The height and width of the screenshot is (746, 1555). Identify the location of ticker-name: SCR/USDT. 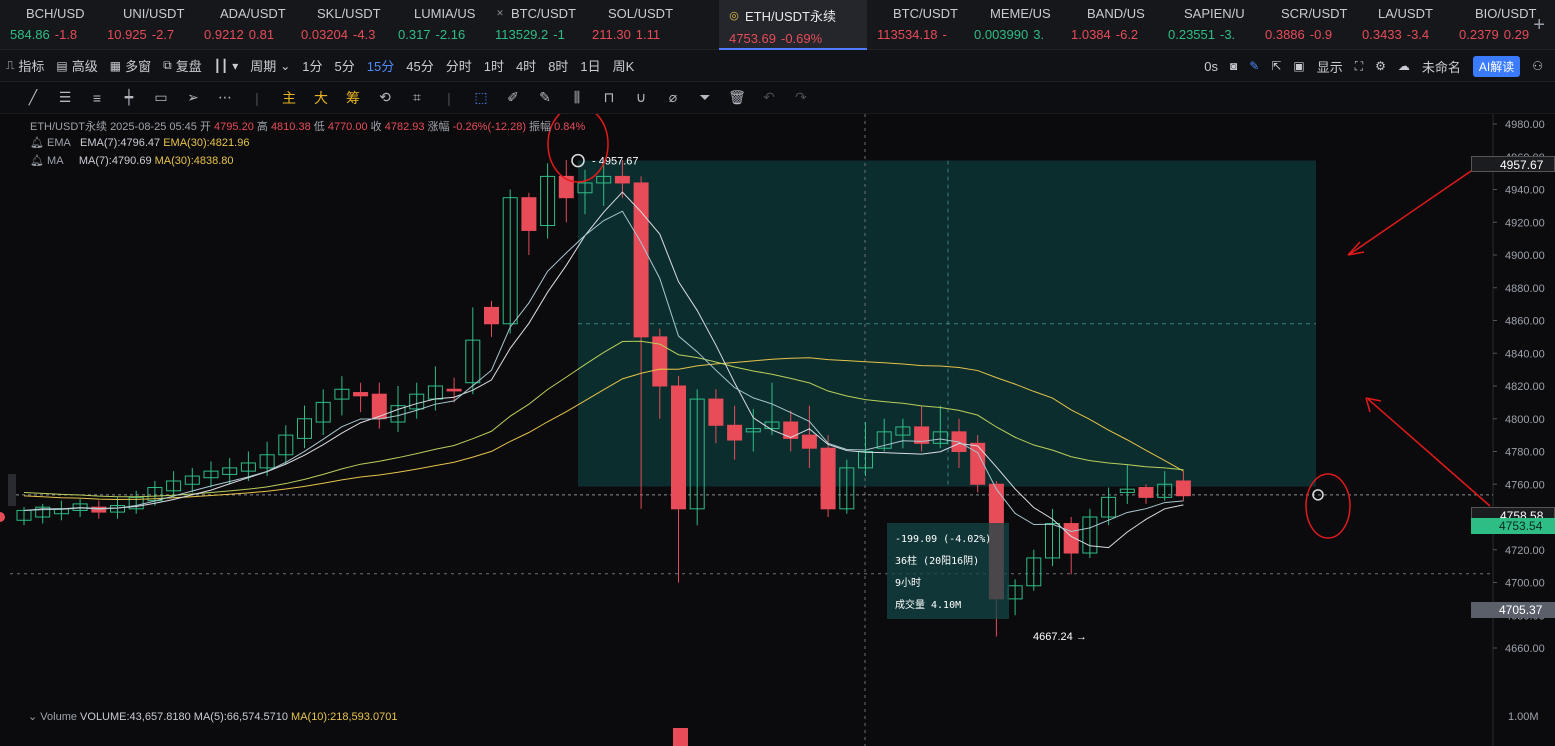
(1314, 13).